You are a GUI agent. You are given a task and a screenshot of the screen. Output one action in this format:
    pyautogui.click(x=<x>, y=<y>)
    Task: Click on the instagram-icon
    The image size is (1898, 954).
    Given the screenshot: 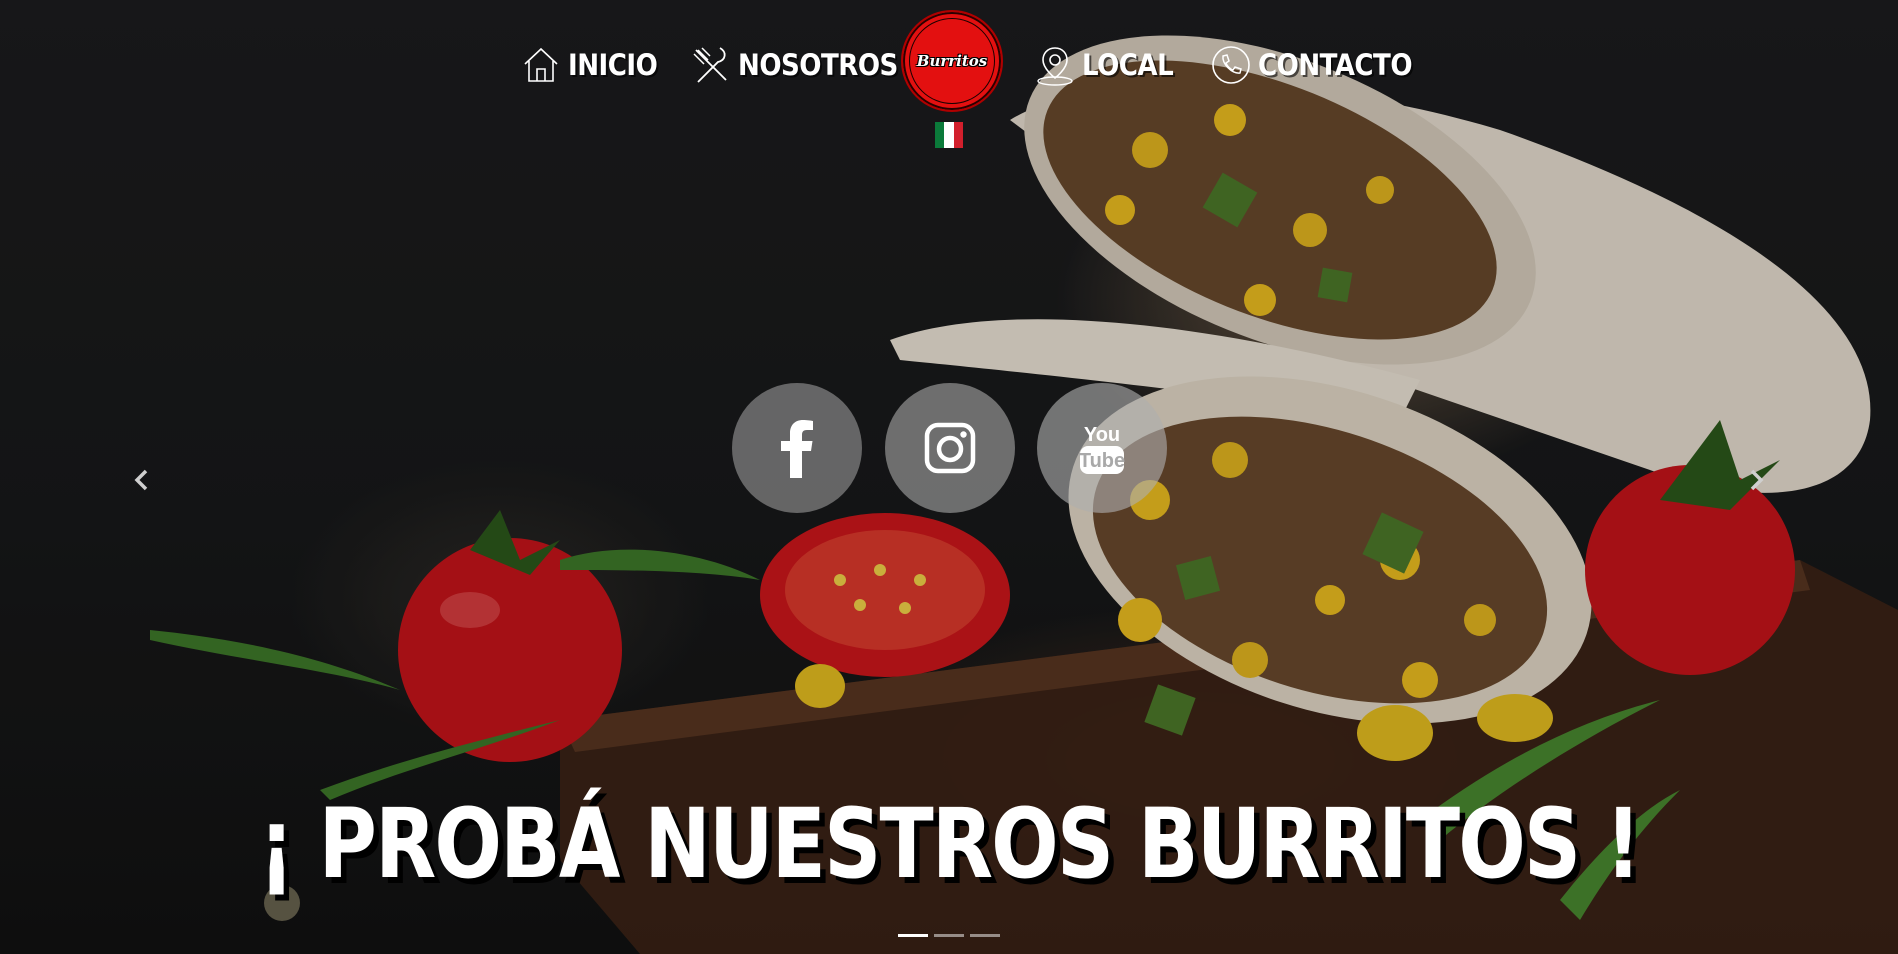 What is the action you would take?
    pyautogui.click(x=950, y=448)
    